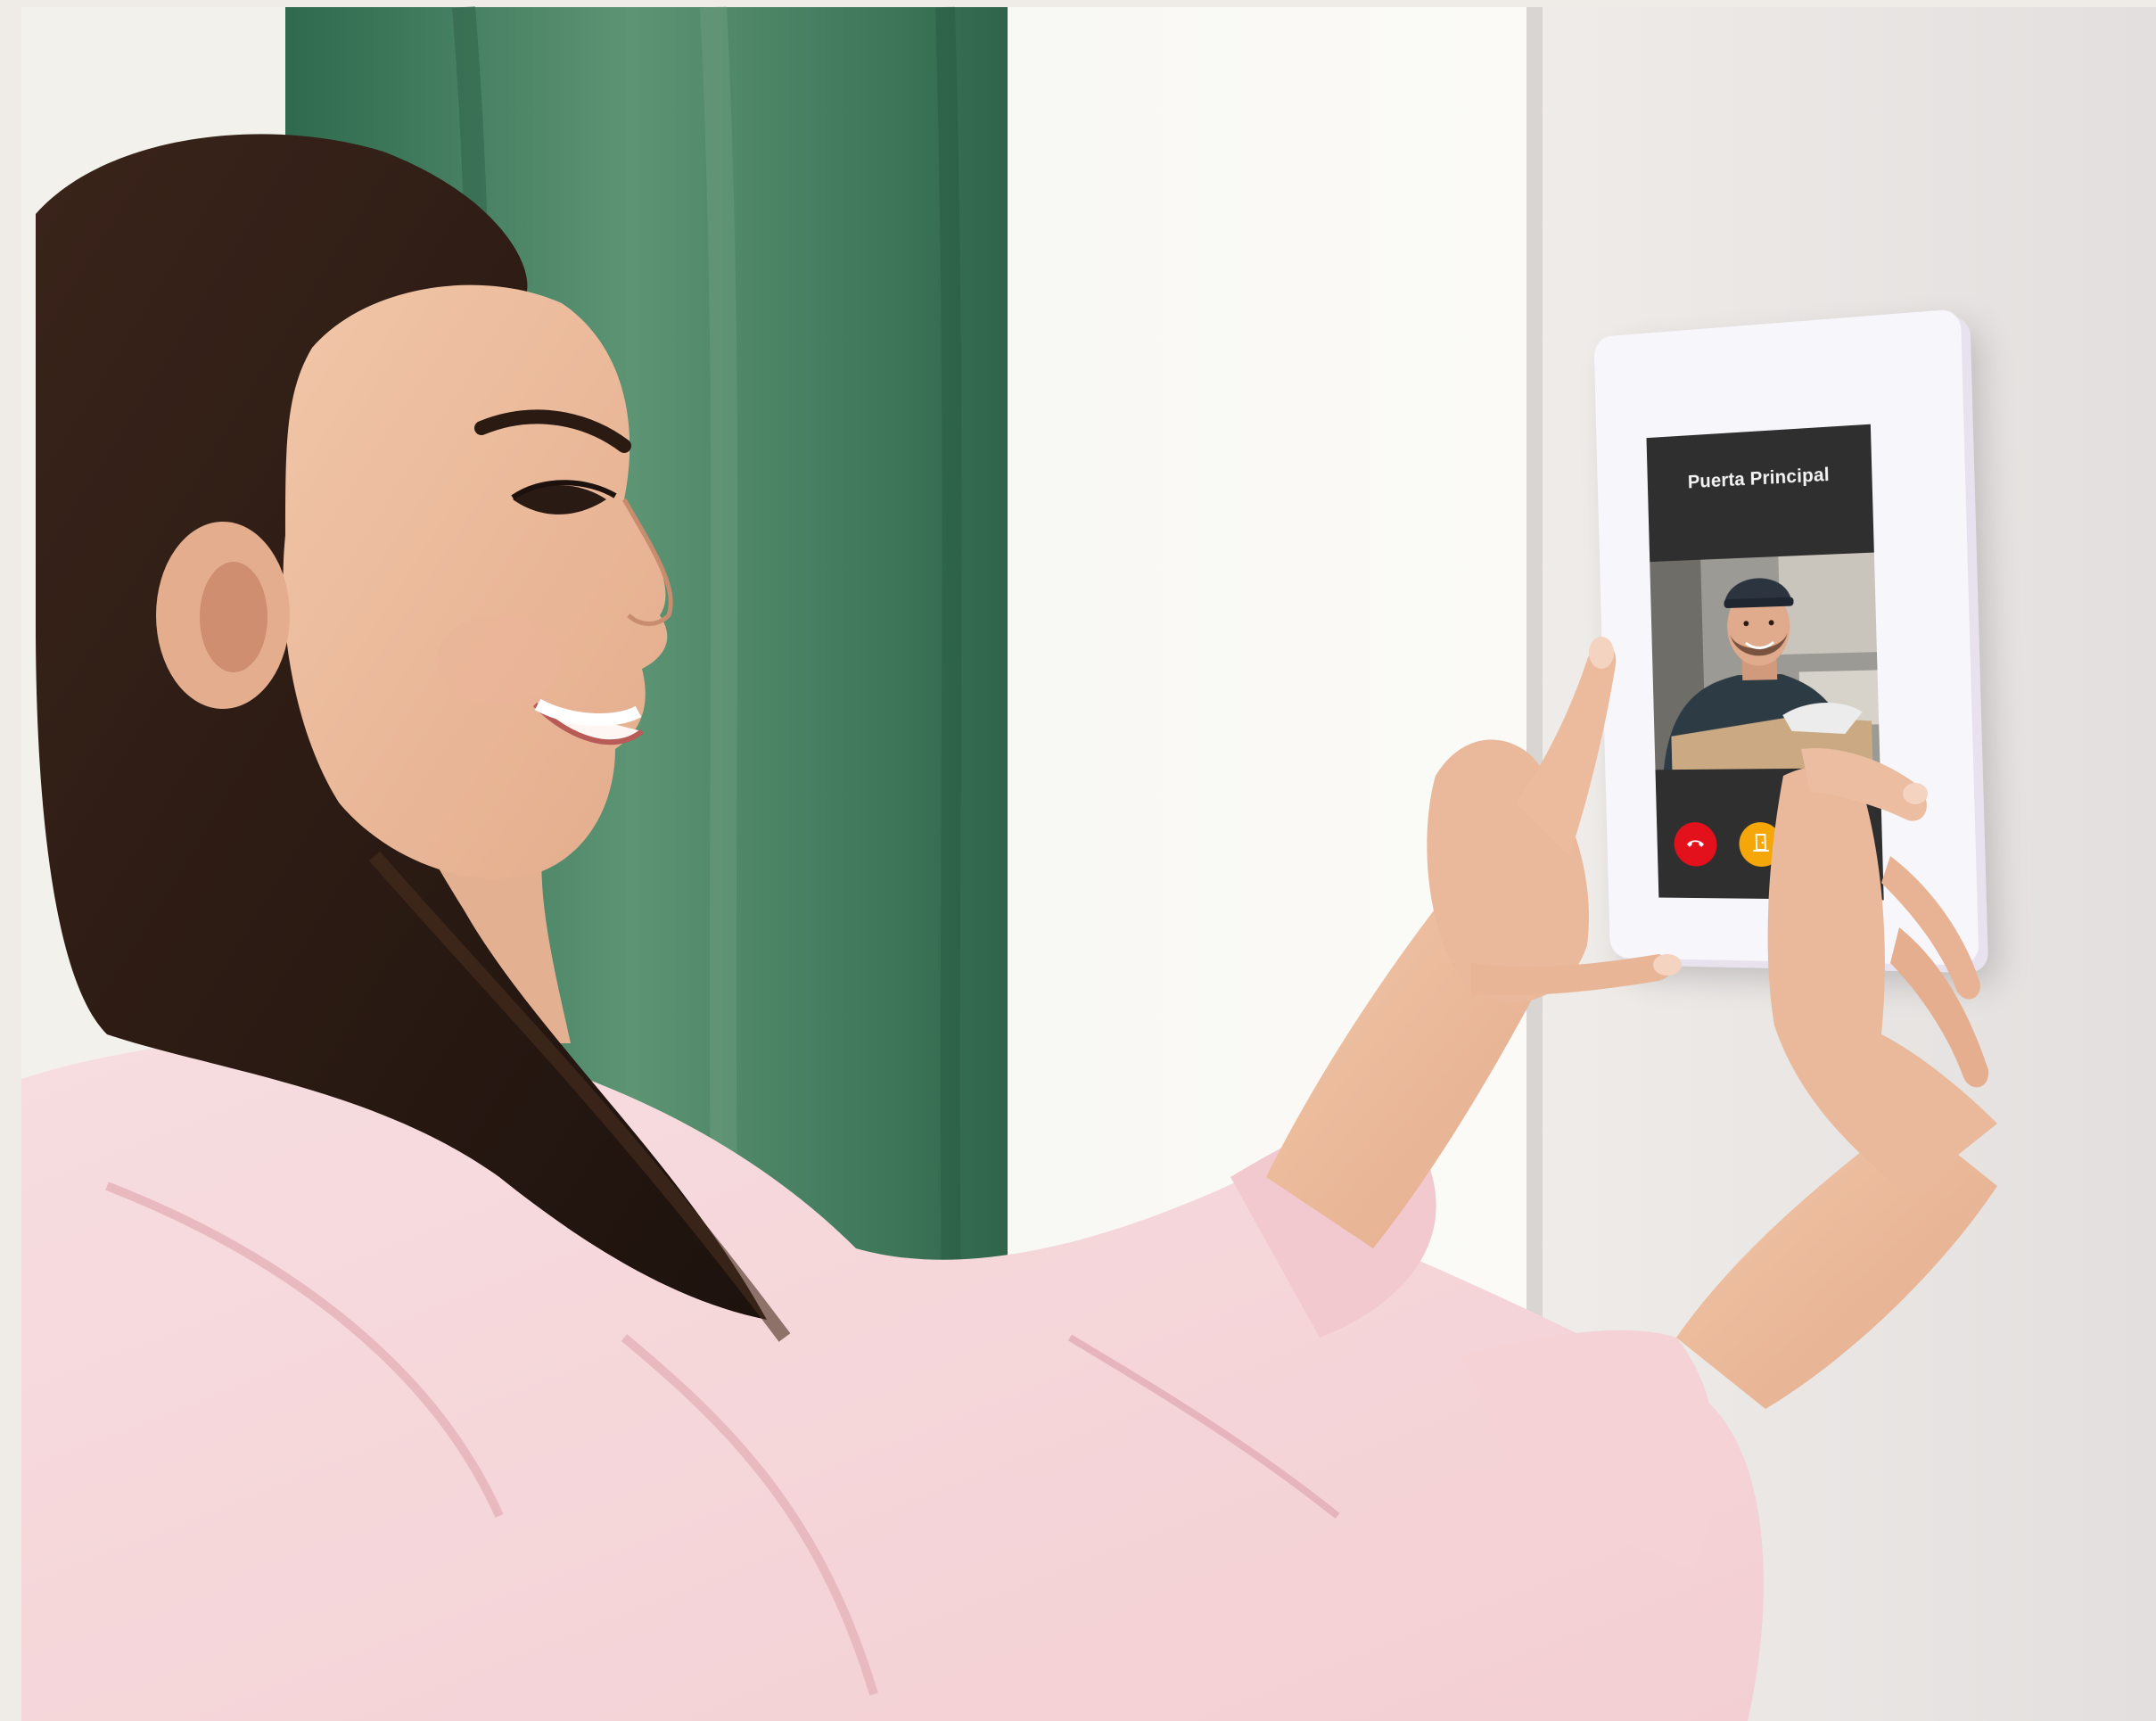 Image resolution: width=2156 pixels, height=1721 pixels. What do you see at coordinates (1759, 478) in the screenshot?
I see `screen-title: Puerta Principal` at bounding box center [1759, 478].